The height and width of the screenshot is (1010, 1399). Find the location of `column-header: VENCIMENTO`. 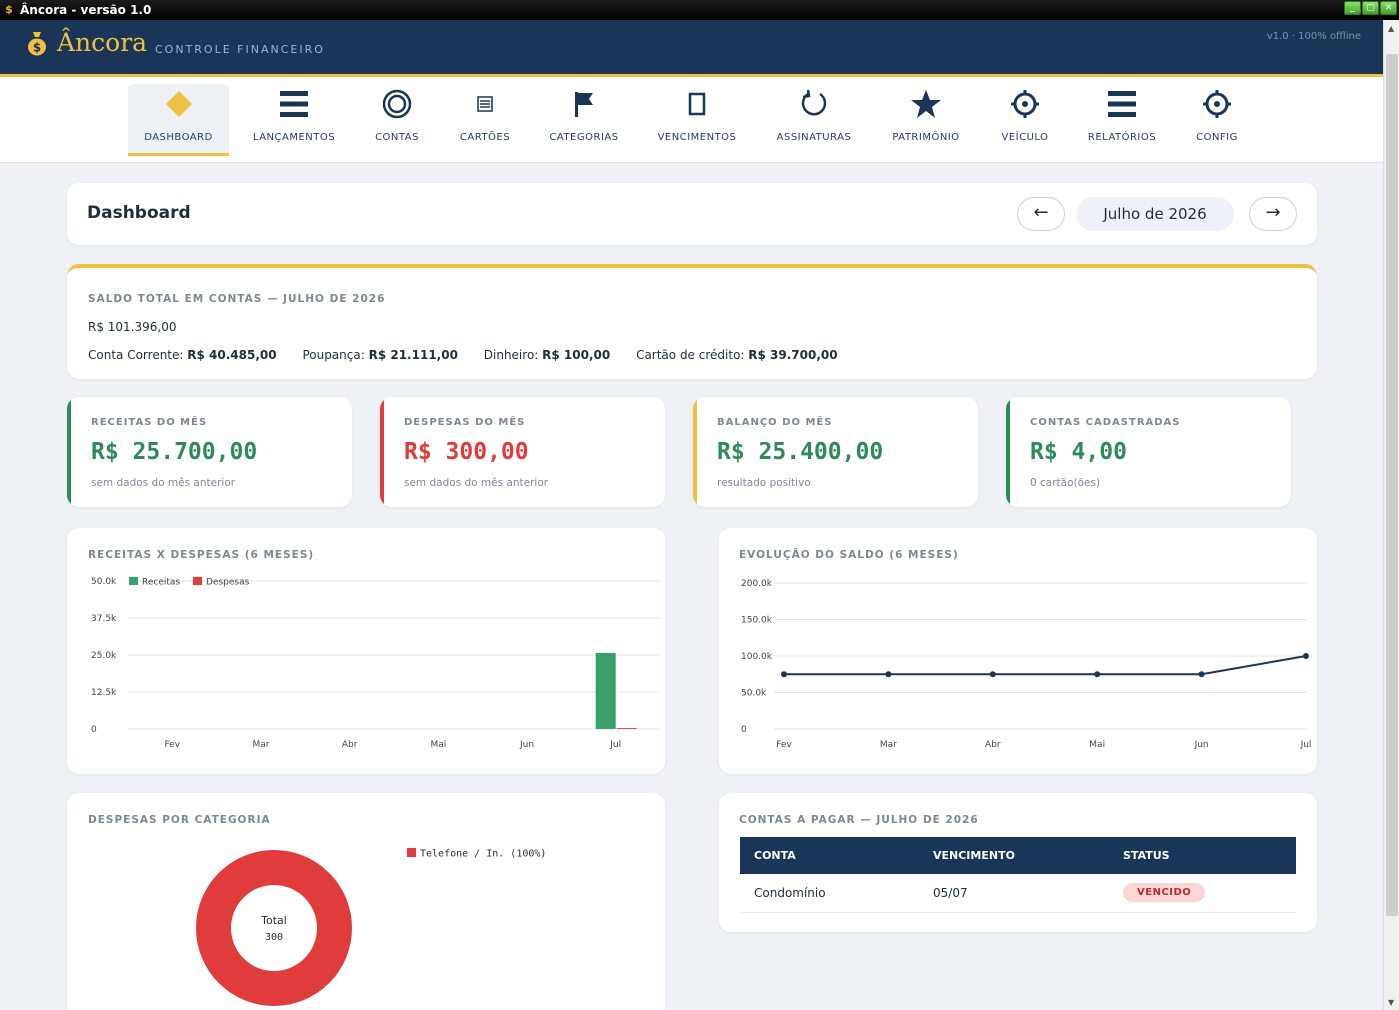

column-header: VENCIMENTO is located at coordinates (974, 855).